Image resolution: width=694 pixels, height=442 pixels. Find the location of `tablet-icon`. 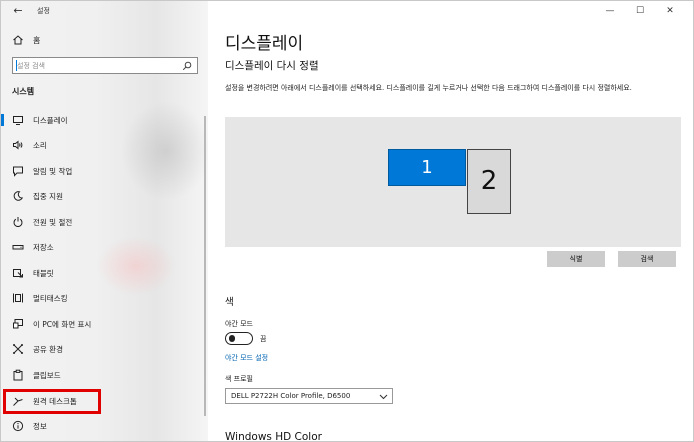

tablet-icon is located at coordinates (18, 273).